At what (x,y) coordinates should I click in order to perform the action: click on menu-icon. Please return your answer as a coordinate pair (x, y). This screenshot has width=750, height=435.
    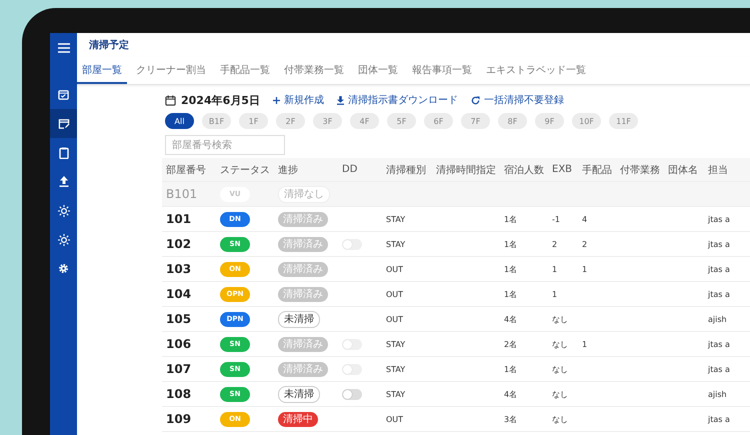
    Looking at the image, I should click on (64, 48).